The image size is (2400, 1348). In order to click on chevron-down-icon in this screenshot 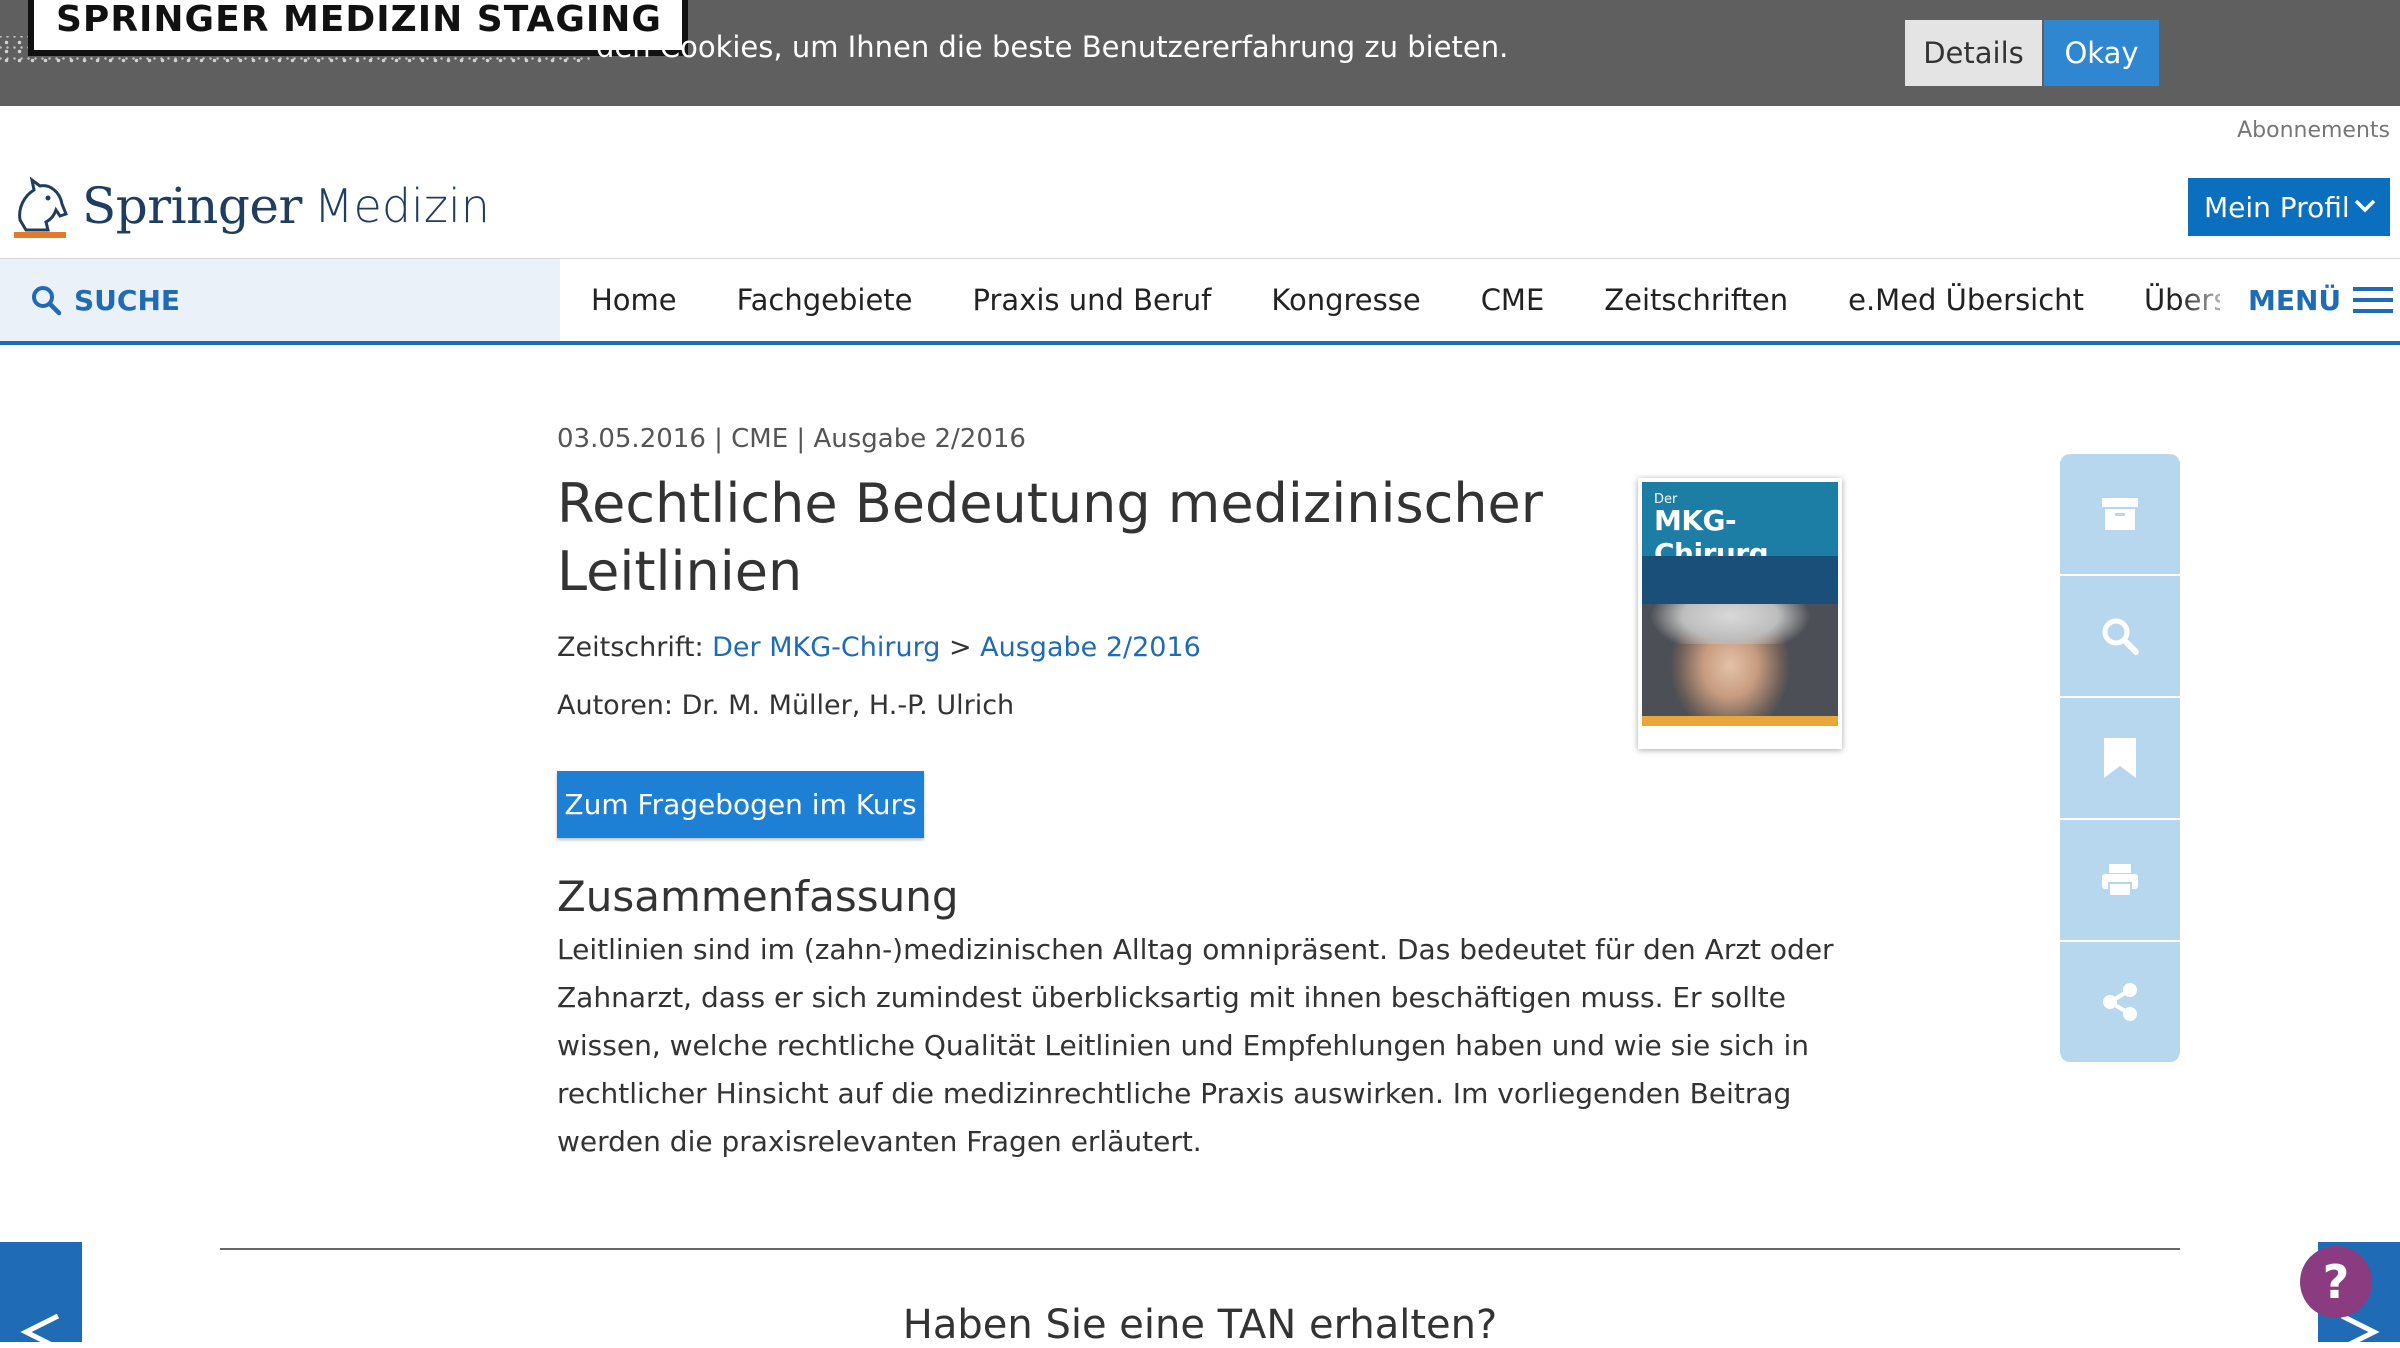, I will do `click(2365, 206)`.